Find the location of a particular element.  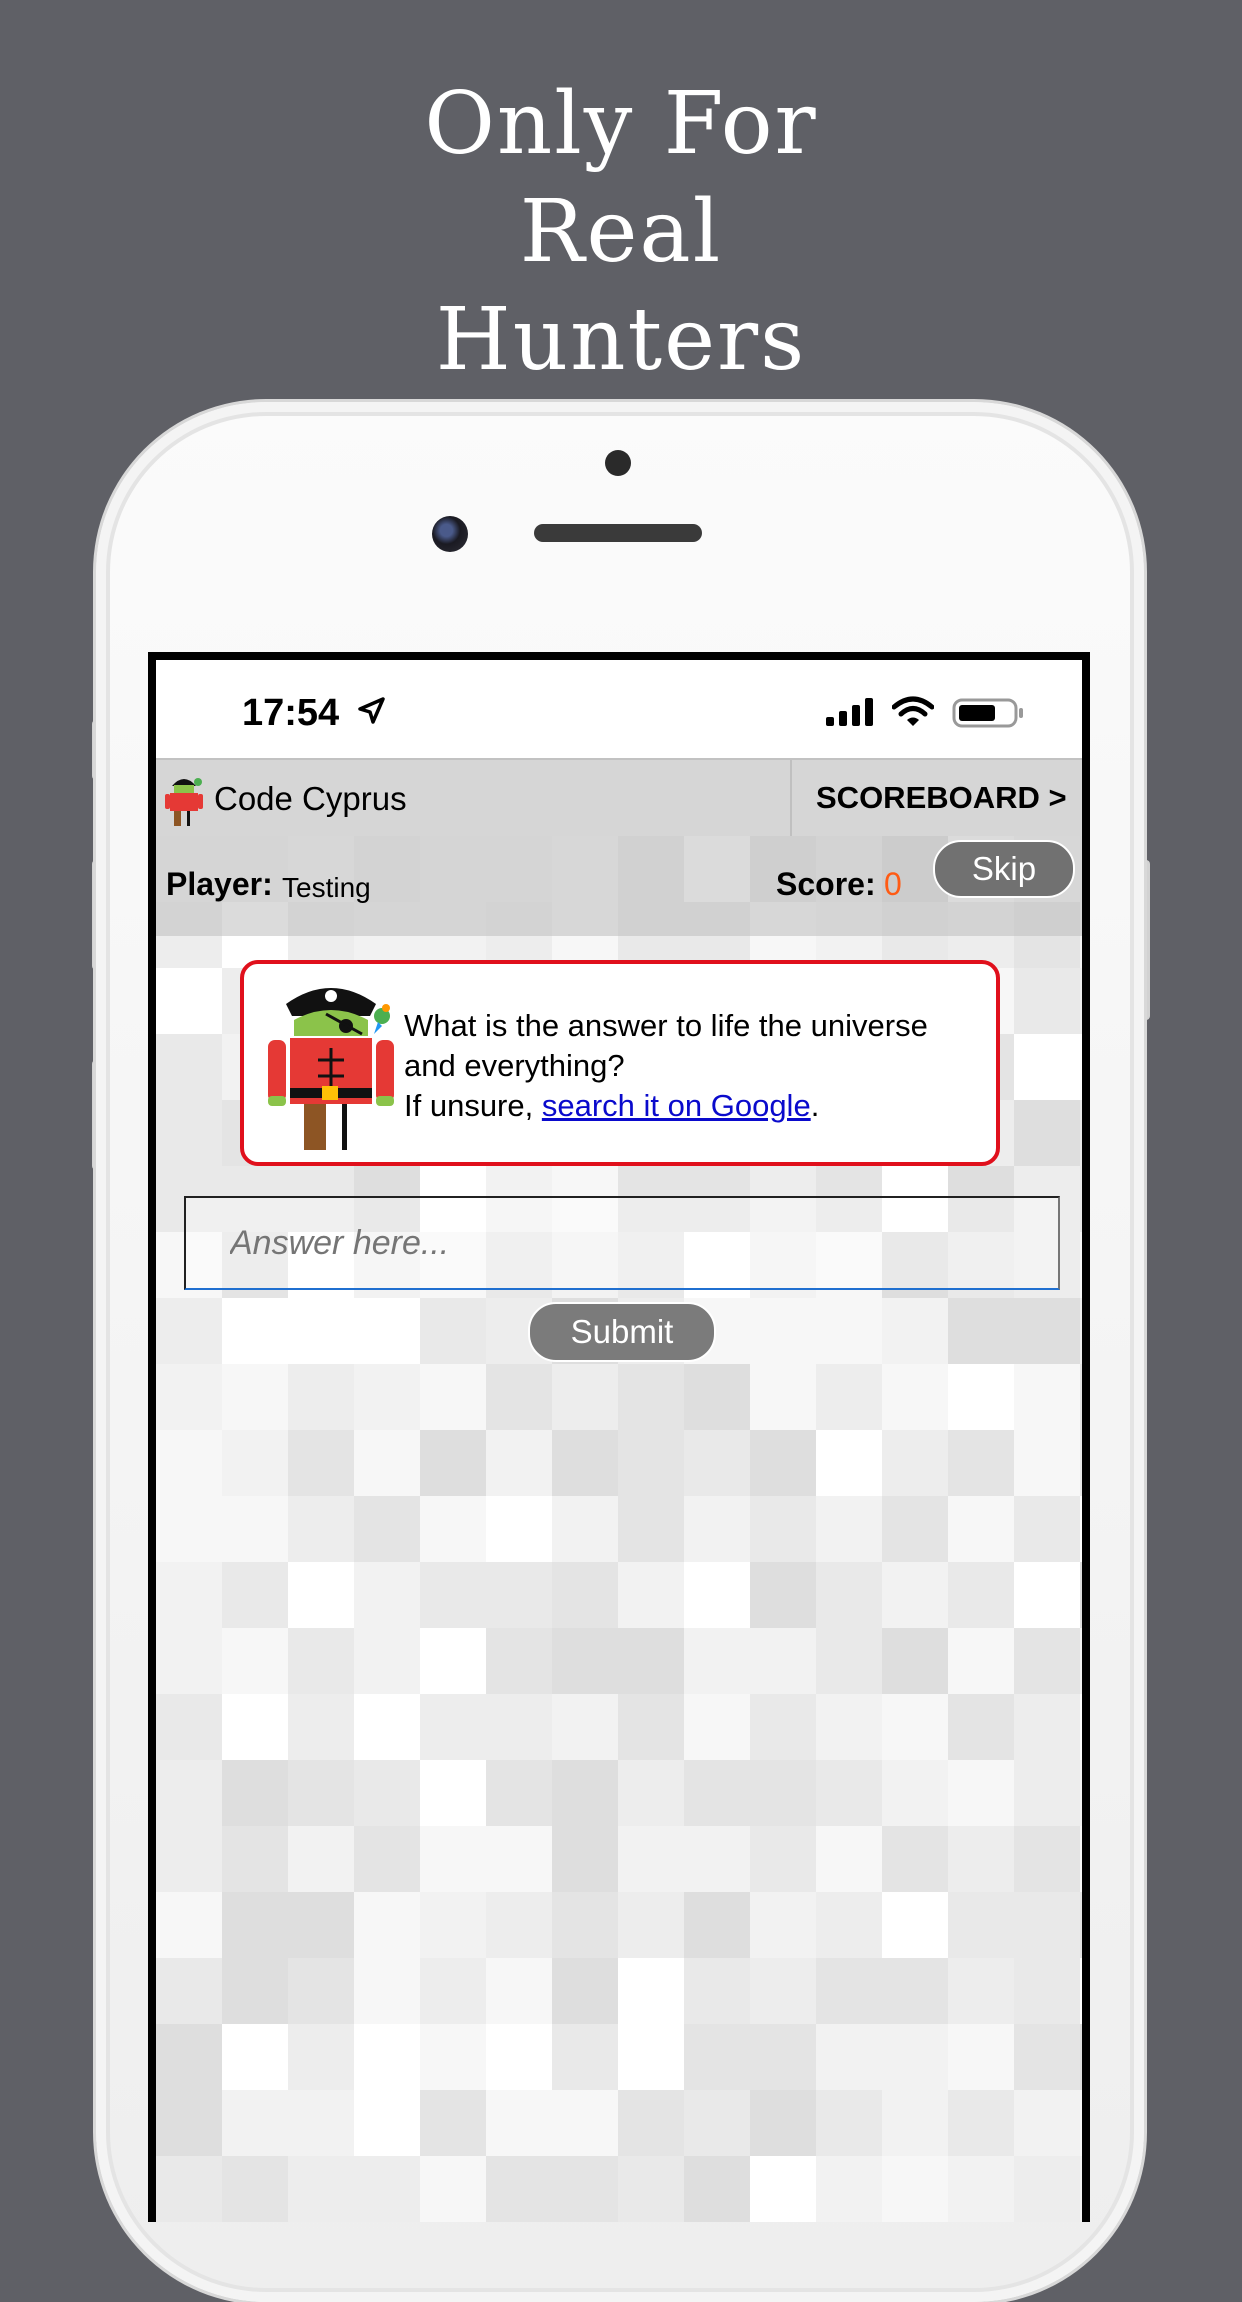

headline-line-1: Only For is located at coordinates (621, 124).